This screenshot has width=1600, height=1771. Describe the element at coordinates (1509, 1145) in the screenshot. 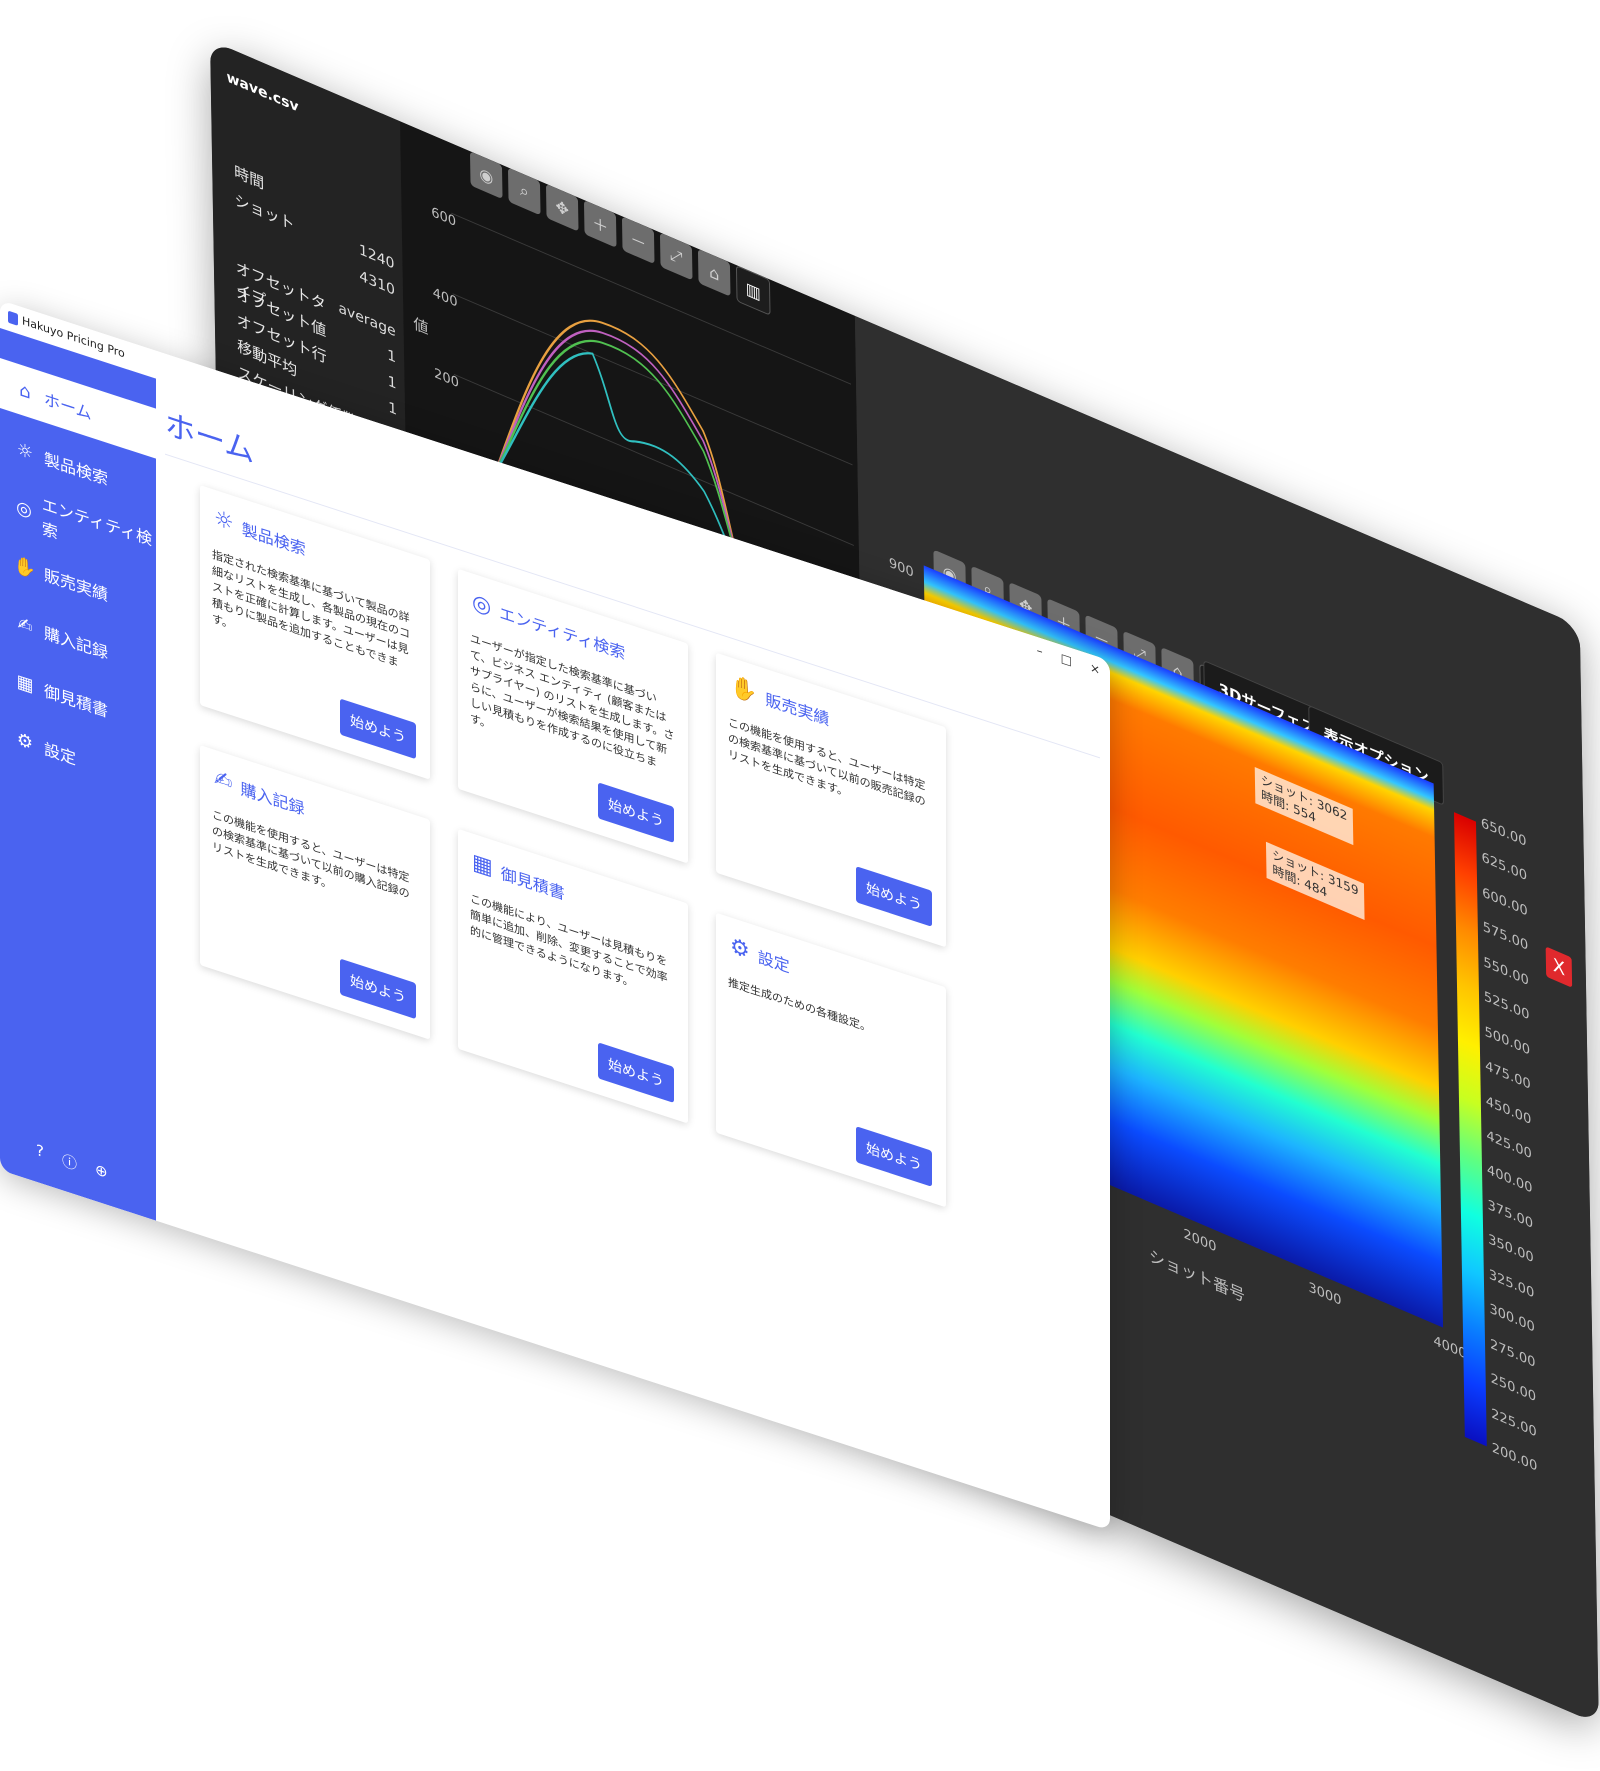

I see `colorbar-tick: 425.00` at that location.